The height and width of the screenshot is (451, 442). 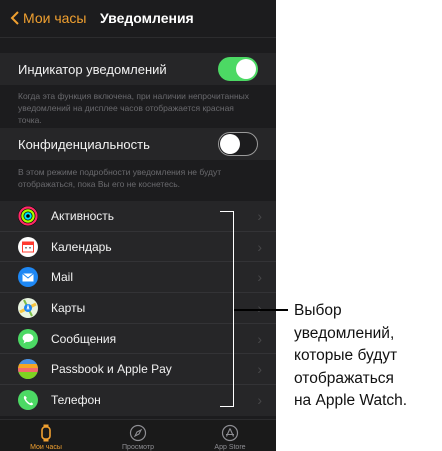 What do you see at coordinates (344, 333) in the screenshot?
I see `callout-line: уведомлений,` at bounding box center [344, 333].